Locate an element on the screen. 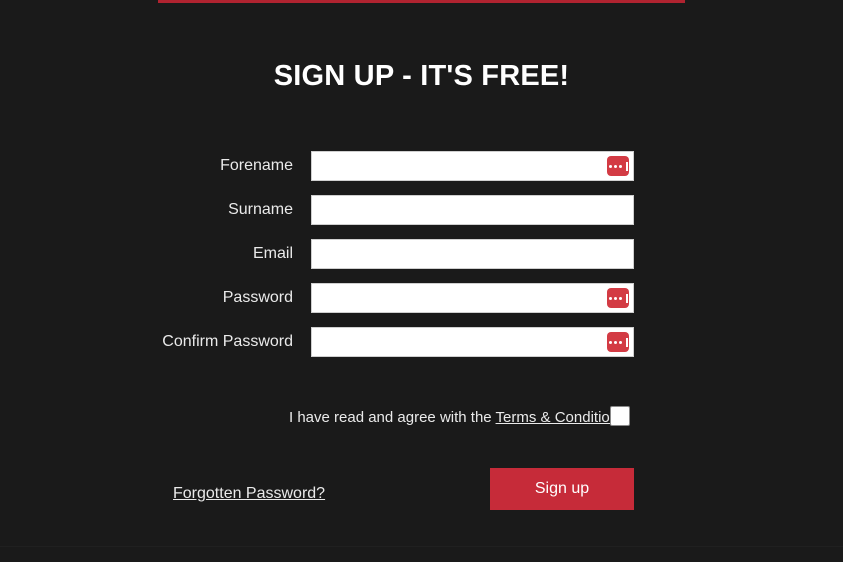 The width and height of the screenshot is (843, 562). input-password is located at coordinates (460, 298).